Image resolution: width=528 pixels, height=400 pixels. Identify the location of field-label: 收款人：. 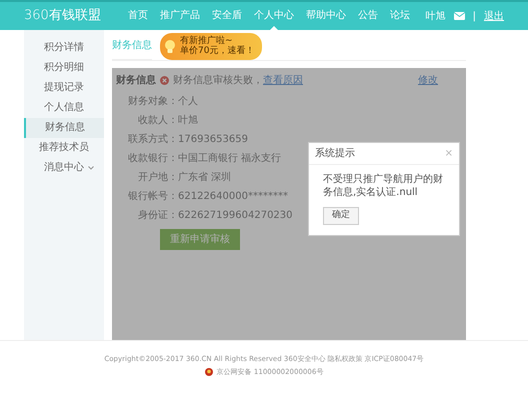
(157, 121).